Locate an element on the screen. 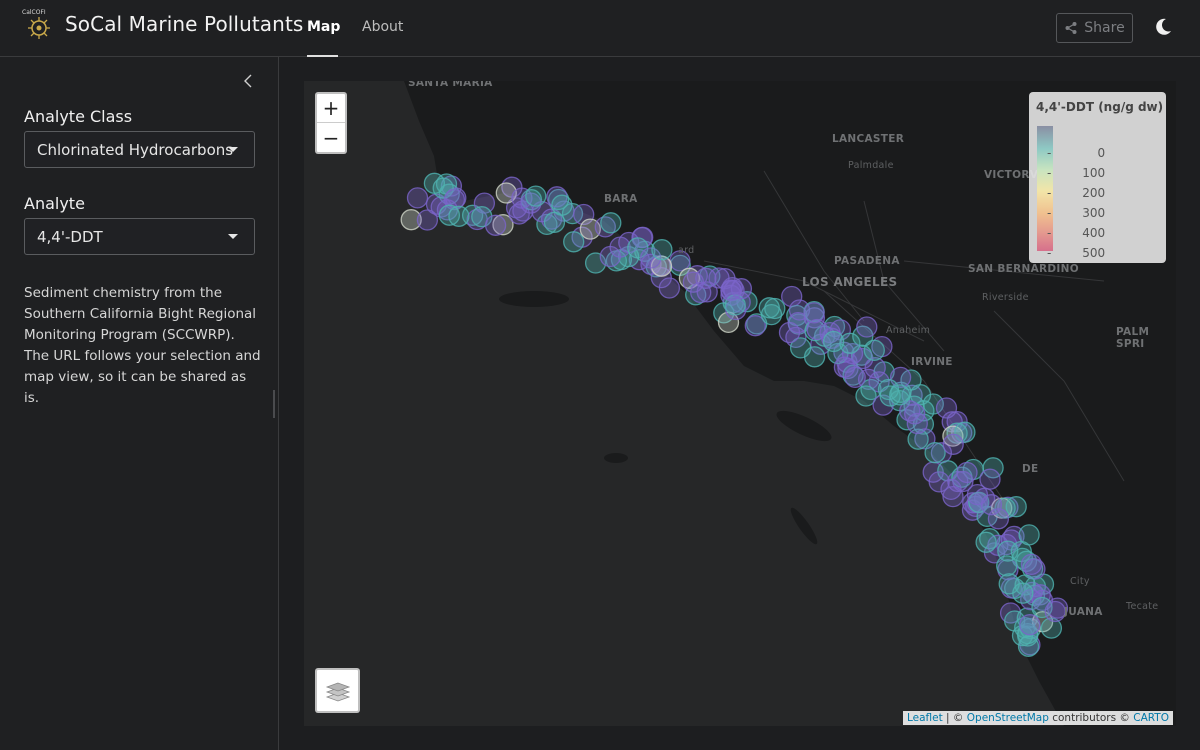  moon-icon is located at coordinates (1163, 27).